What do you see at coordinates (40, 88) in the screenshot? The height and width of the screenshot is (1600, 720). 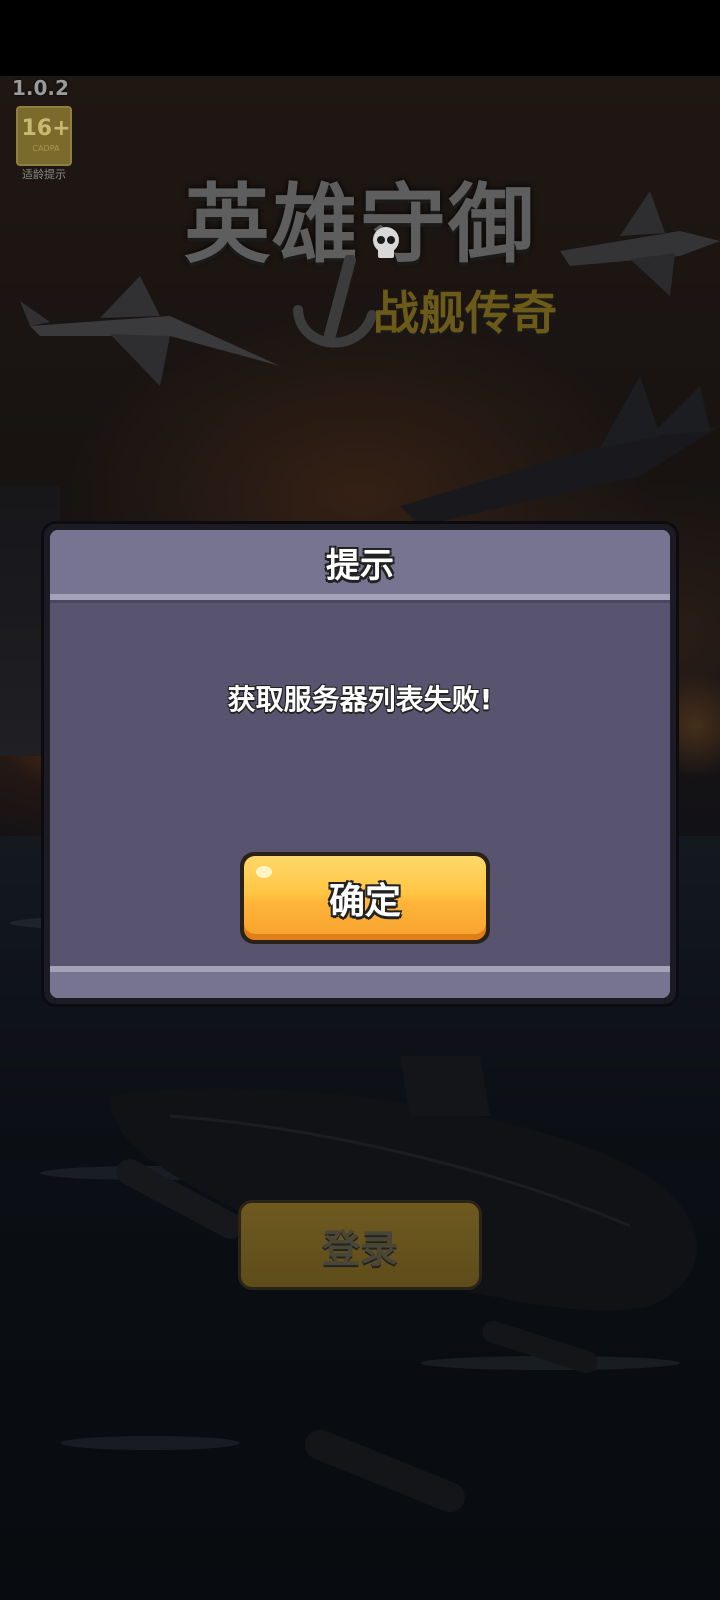 I see `version-label: 1.0.2` at bounding box center [40, 88].